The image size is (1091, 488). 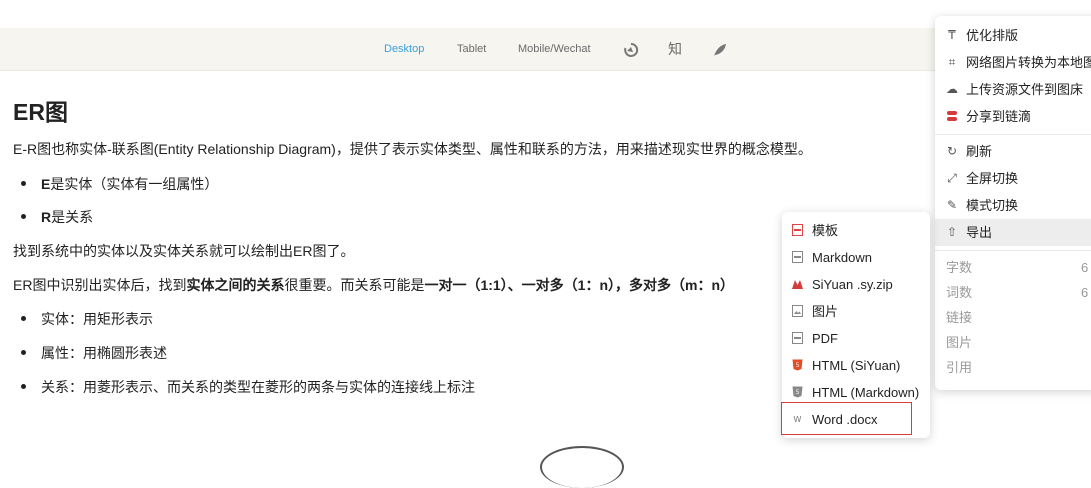 I want to click on format-paint-icon: ₸, so click(x=952, y=35).